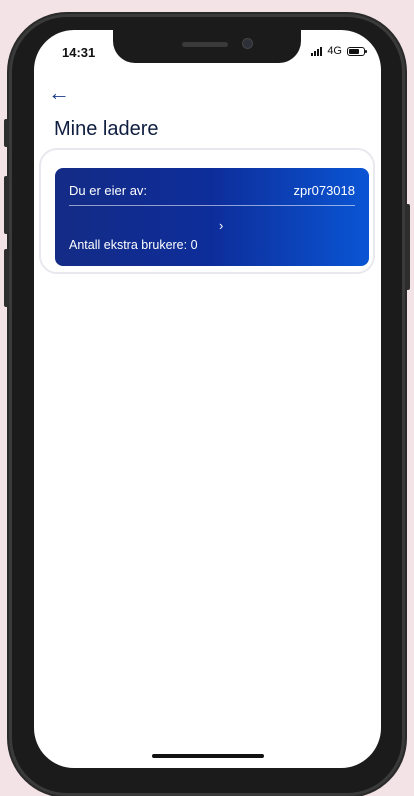 The width and height of the screenshot is (414, 796). What do you see at coordinates (221, 225) in the screenshot?
I see `chevron-right-icon: ›` at bounding box center [221, 225].